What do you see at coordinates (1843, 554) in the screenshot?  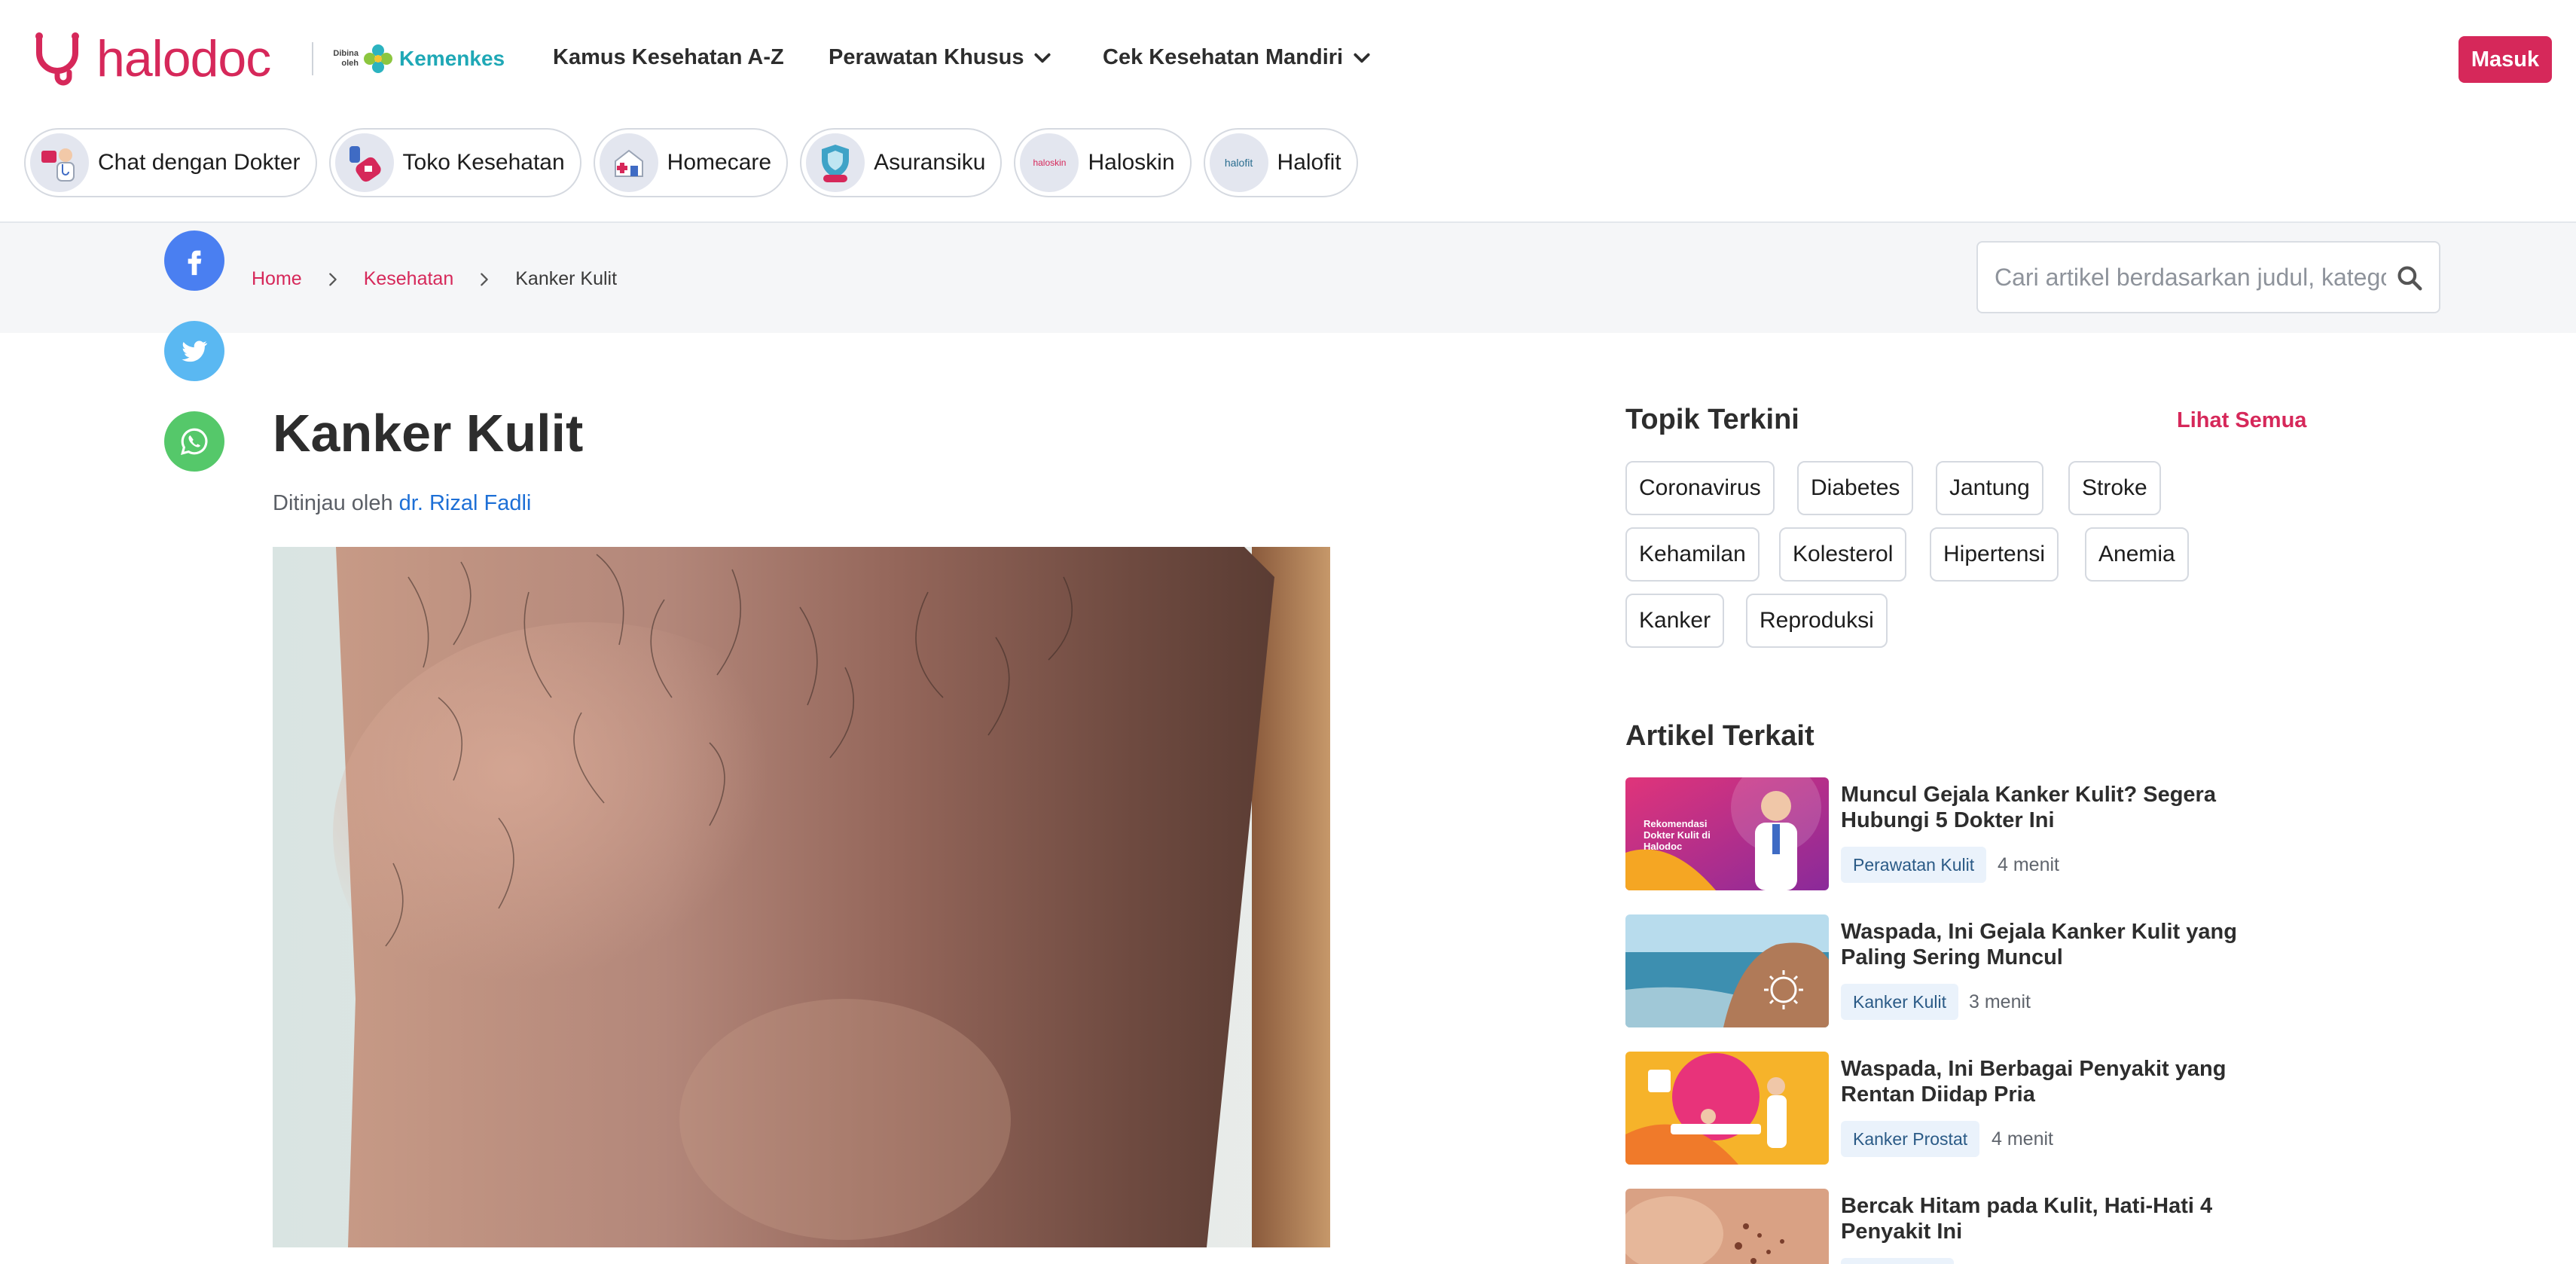 I see `topic-chip: Kolesterol` at bounding box center [1843, 554].